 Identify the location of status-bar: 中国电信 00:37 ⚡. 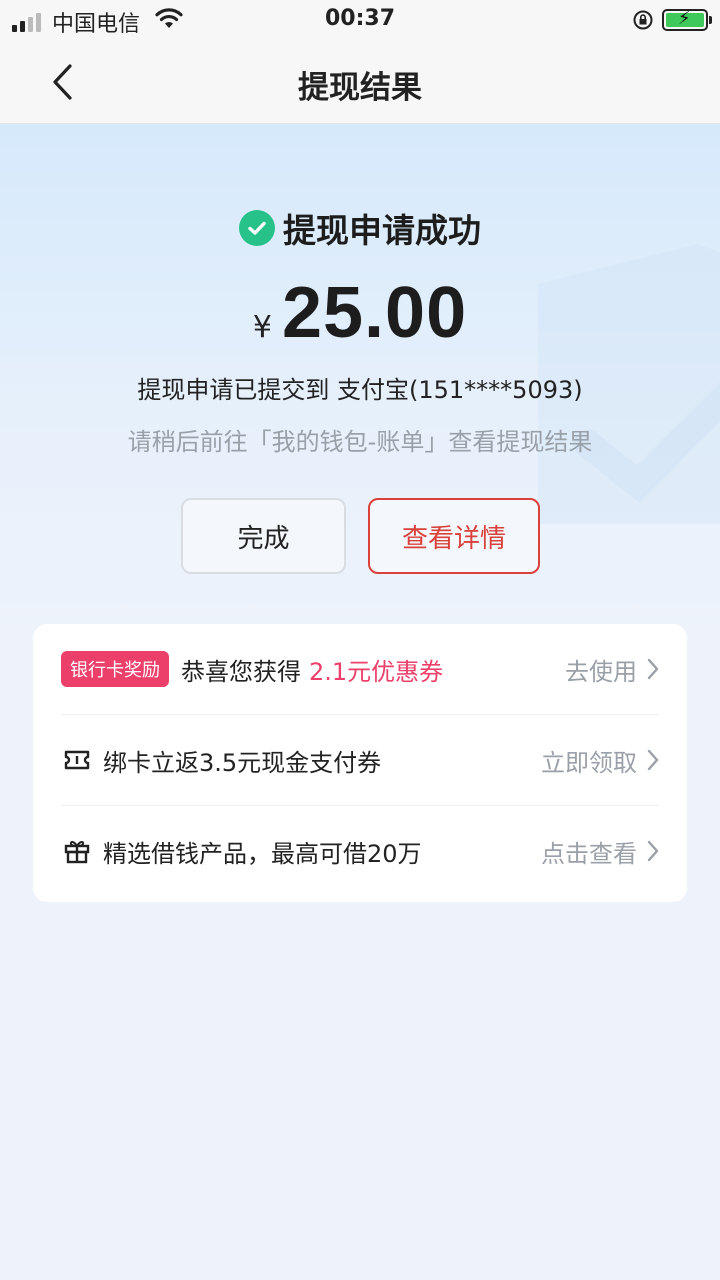
(360, 20).